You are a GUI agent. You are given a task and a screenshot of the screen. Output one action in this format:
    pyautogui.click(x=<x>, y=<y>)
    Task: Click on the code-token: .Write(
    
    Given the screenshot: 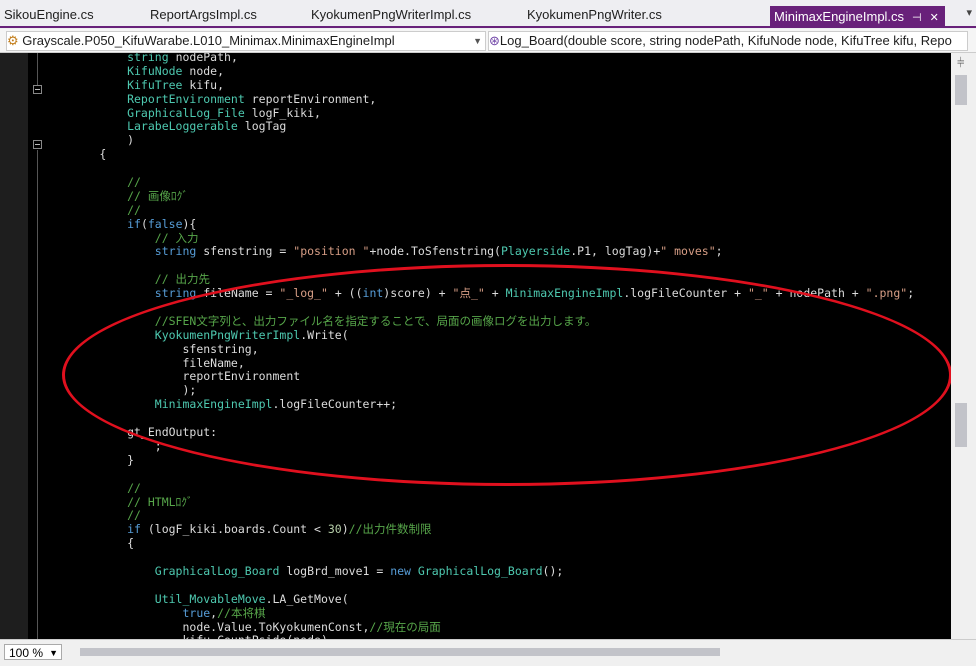 What is the action you would take?
    pyautogui.click(x=324, y=334)
    